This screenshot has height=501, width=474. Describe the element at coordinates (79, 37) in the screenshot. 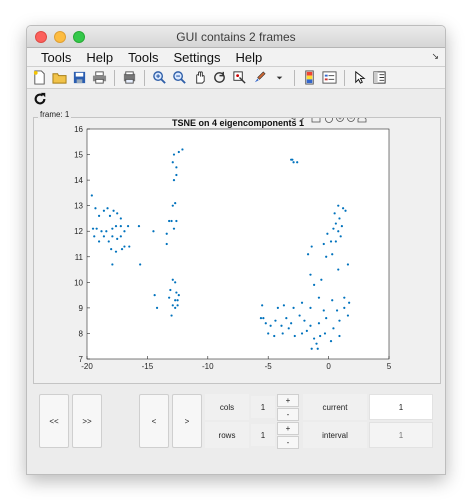

I see `maximize-window-button` at that location.